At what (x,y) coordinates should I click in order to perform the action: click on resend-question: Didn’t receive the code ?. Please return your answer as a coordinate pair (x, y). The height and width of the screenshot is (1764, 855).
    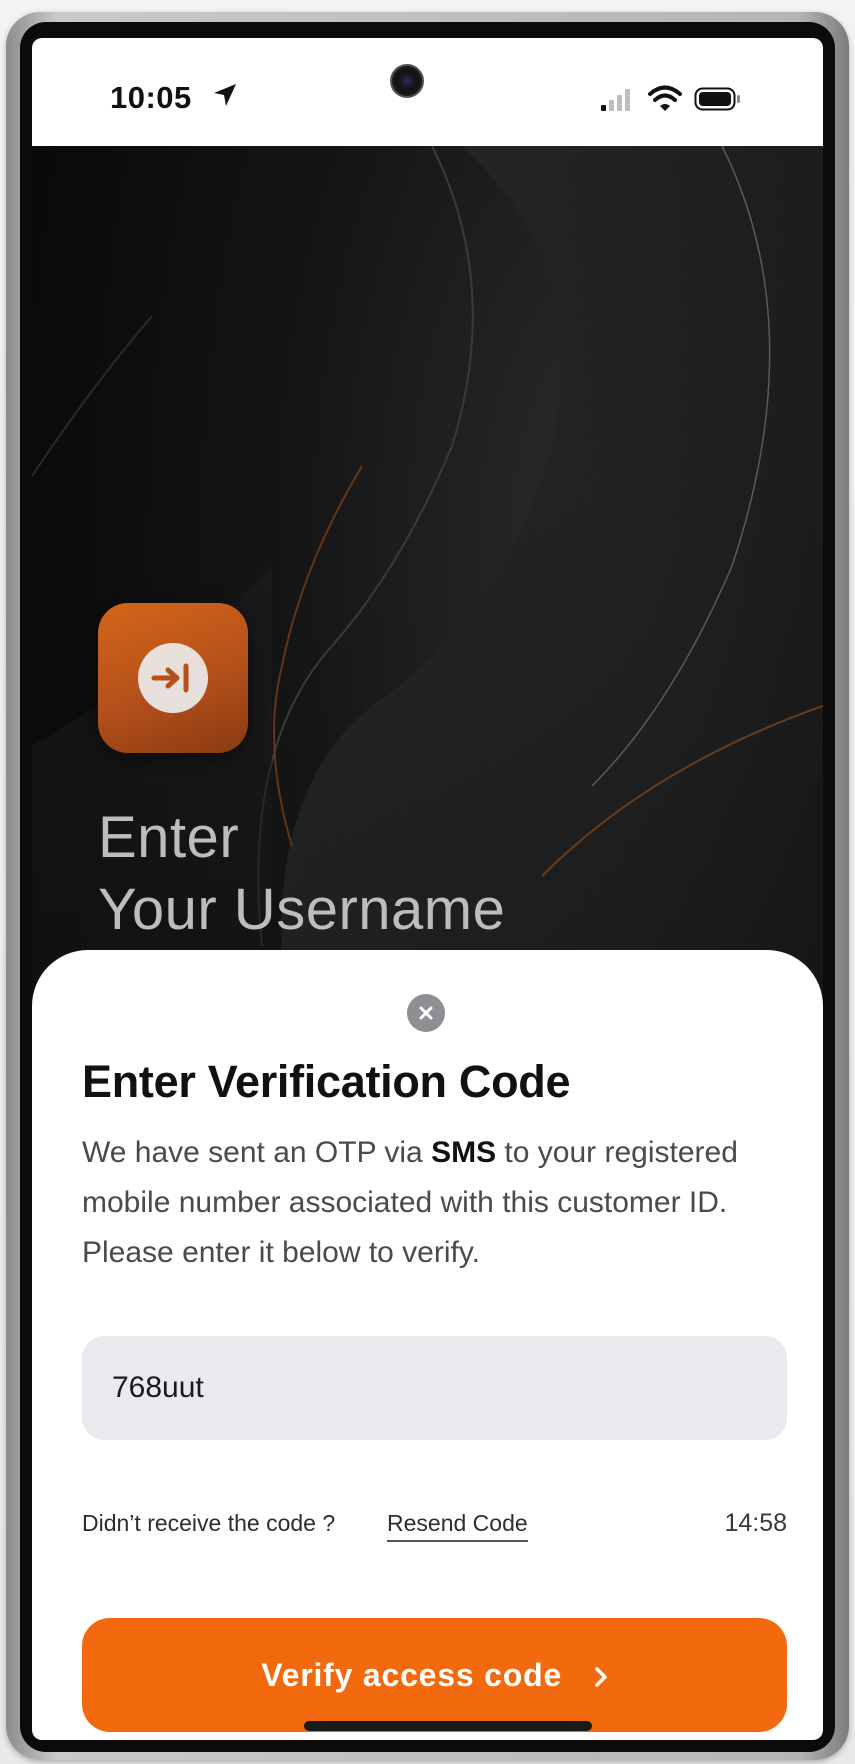
    Looking at the image, I should click on (209, 1523).